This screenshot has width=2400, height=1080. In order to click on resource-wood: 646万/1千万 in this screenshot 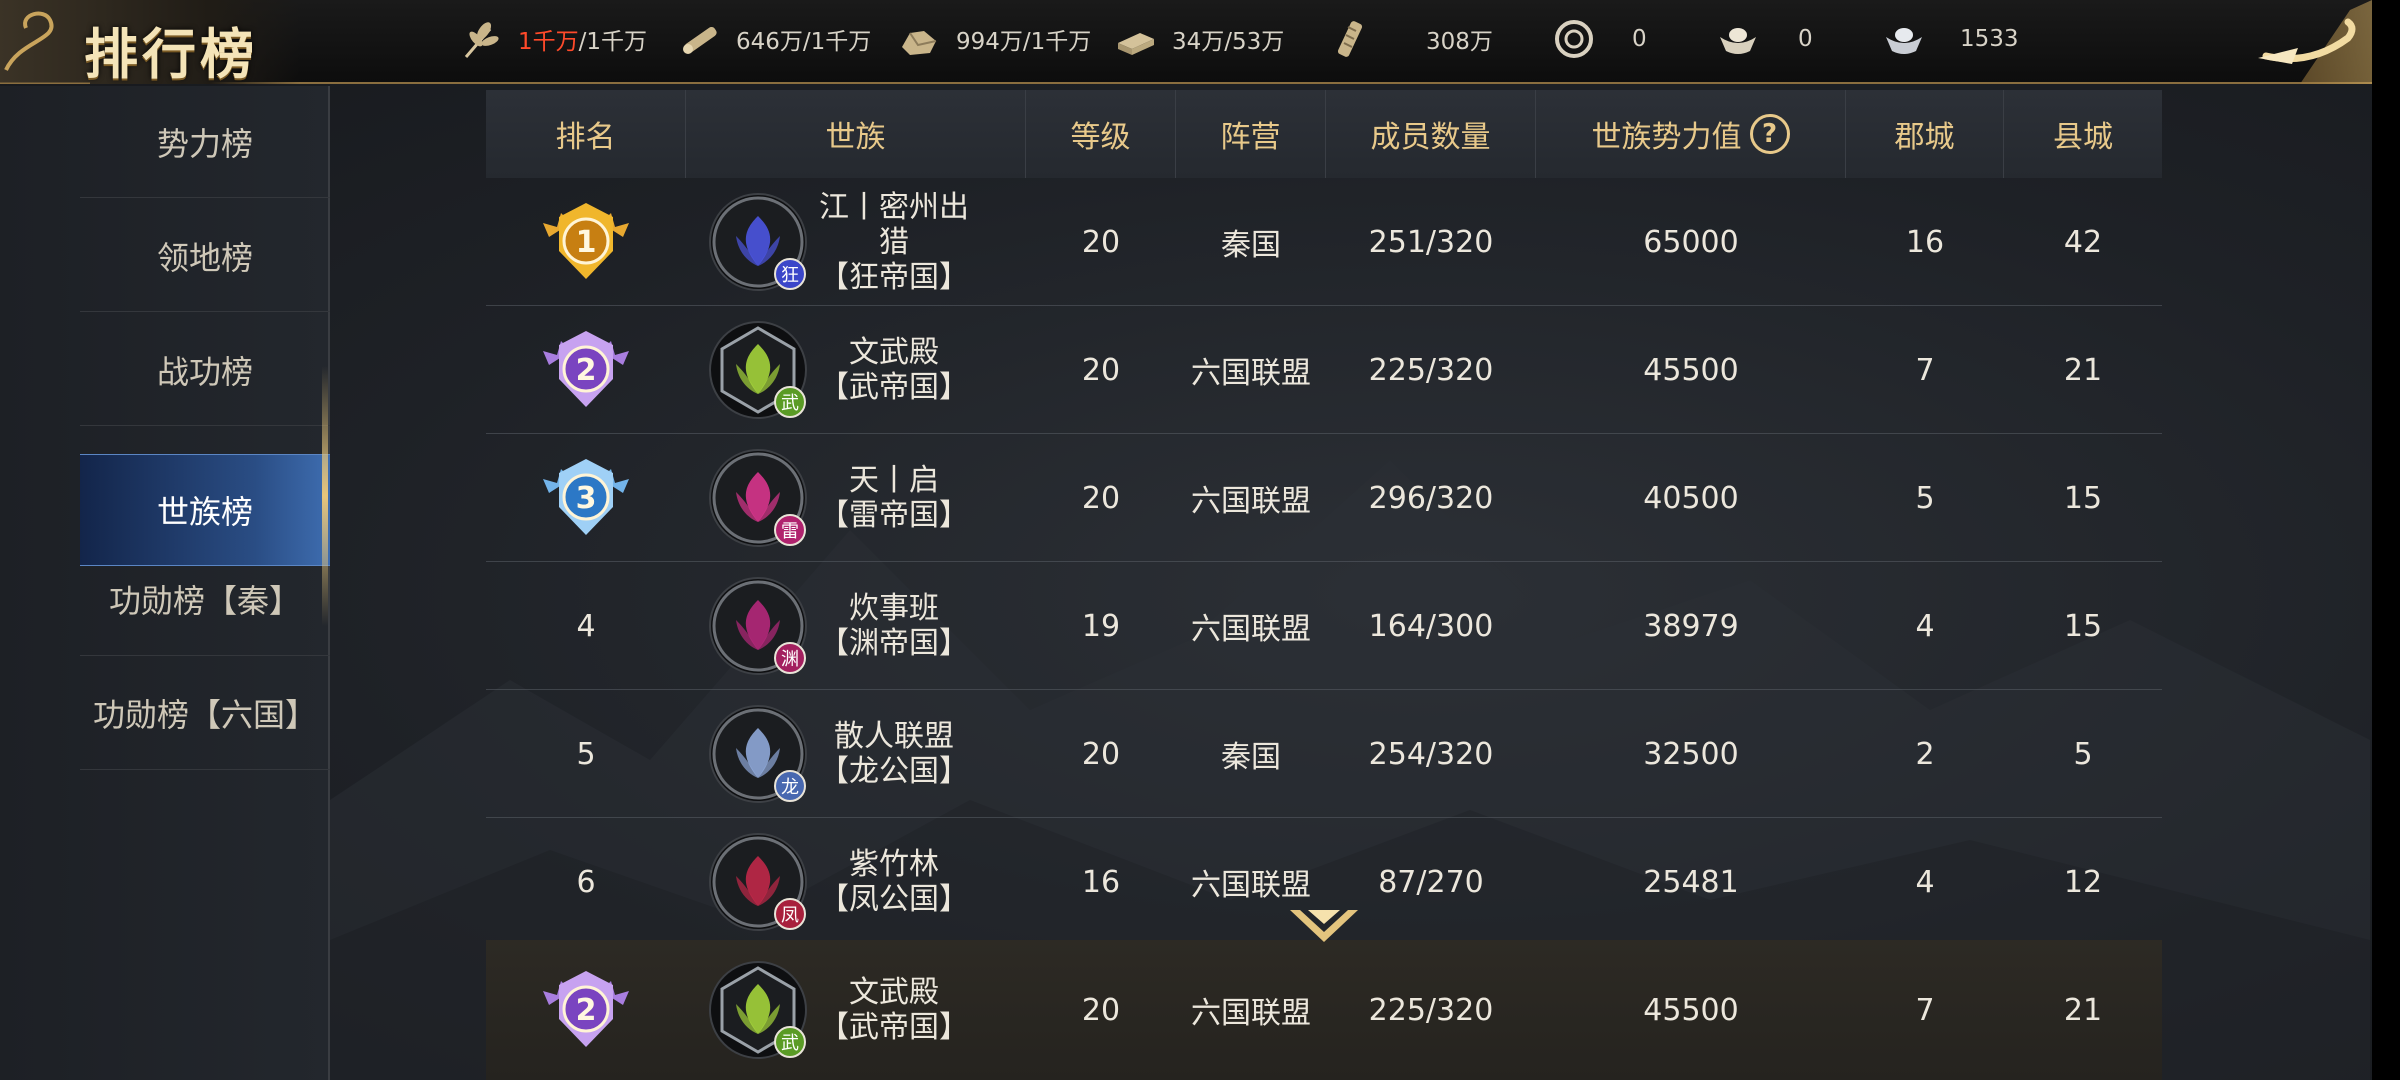, I will do `click(774, 39)`.